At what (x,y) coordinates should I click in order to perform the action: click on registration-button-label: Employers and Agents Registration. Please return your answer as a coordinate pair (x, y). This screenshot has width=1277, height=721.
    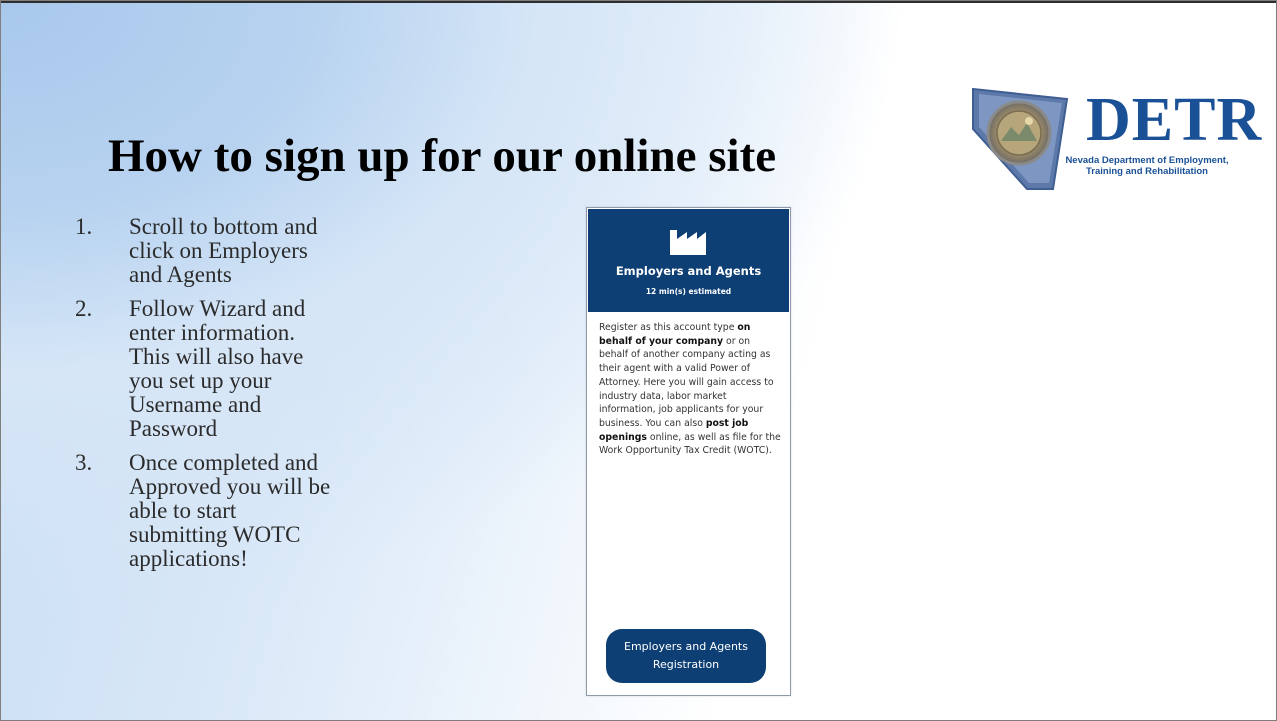
    Looking at the image, I should click on (686, 655).